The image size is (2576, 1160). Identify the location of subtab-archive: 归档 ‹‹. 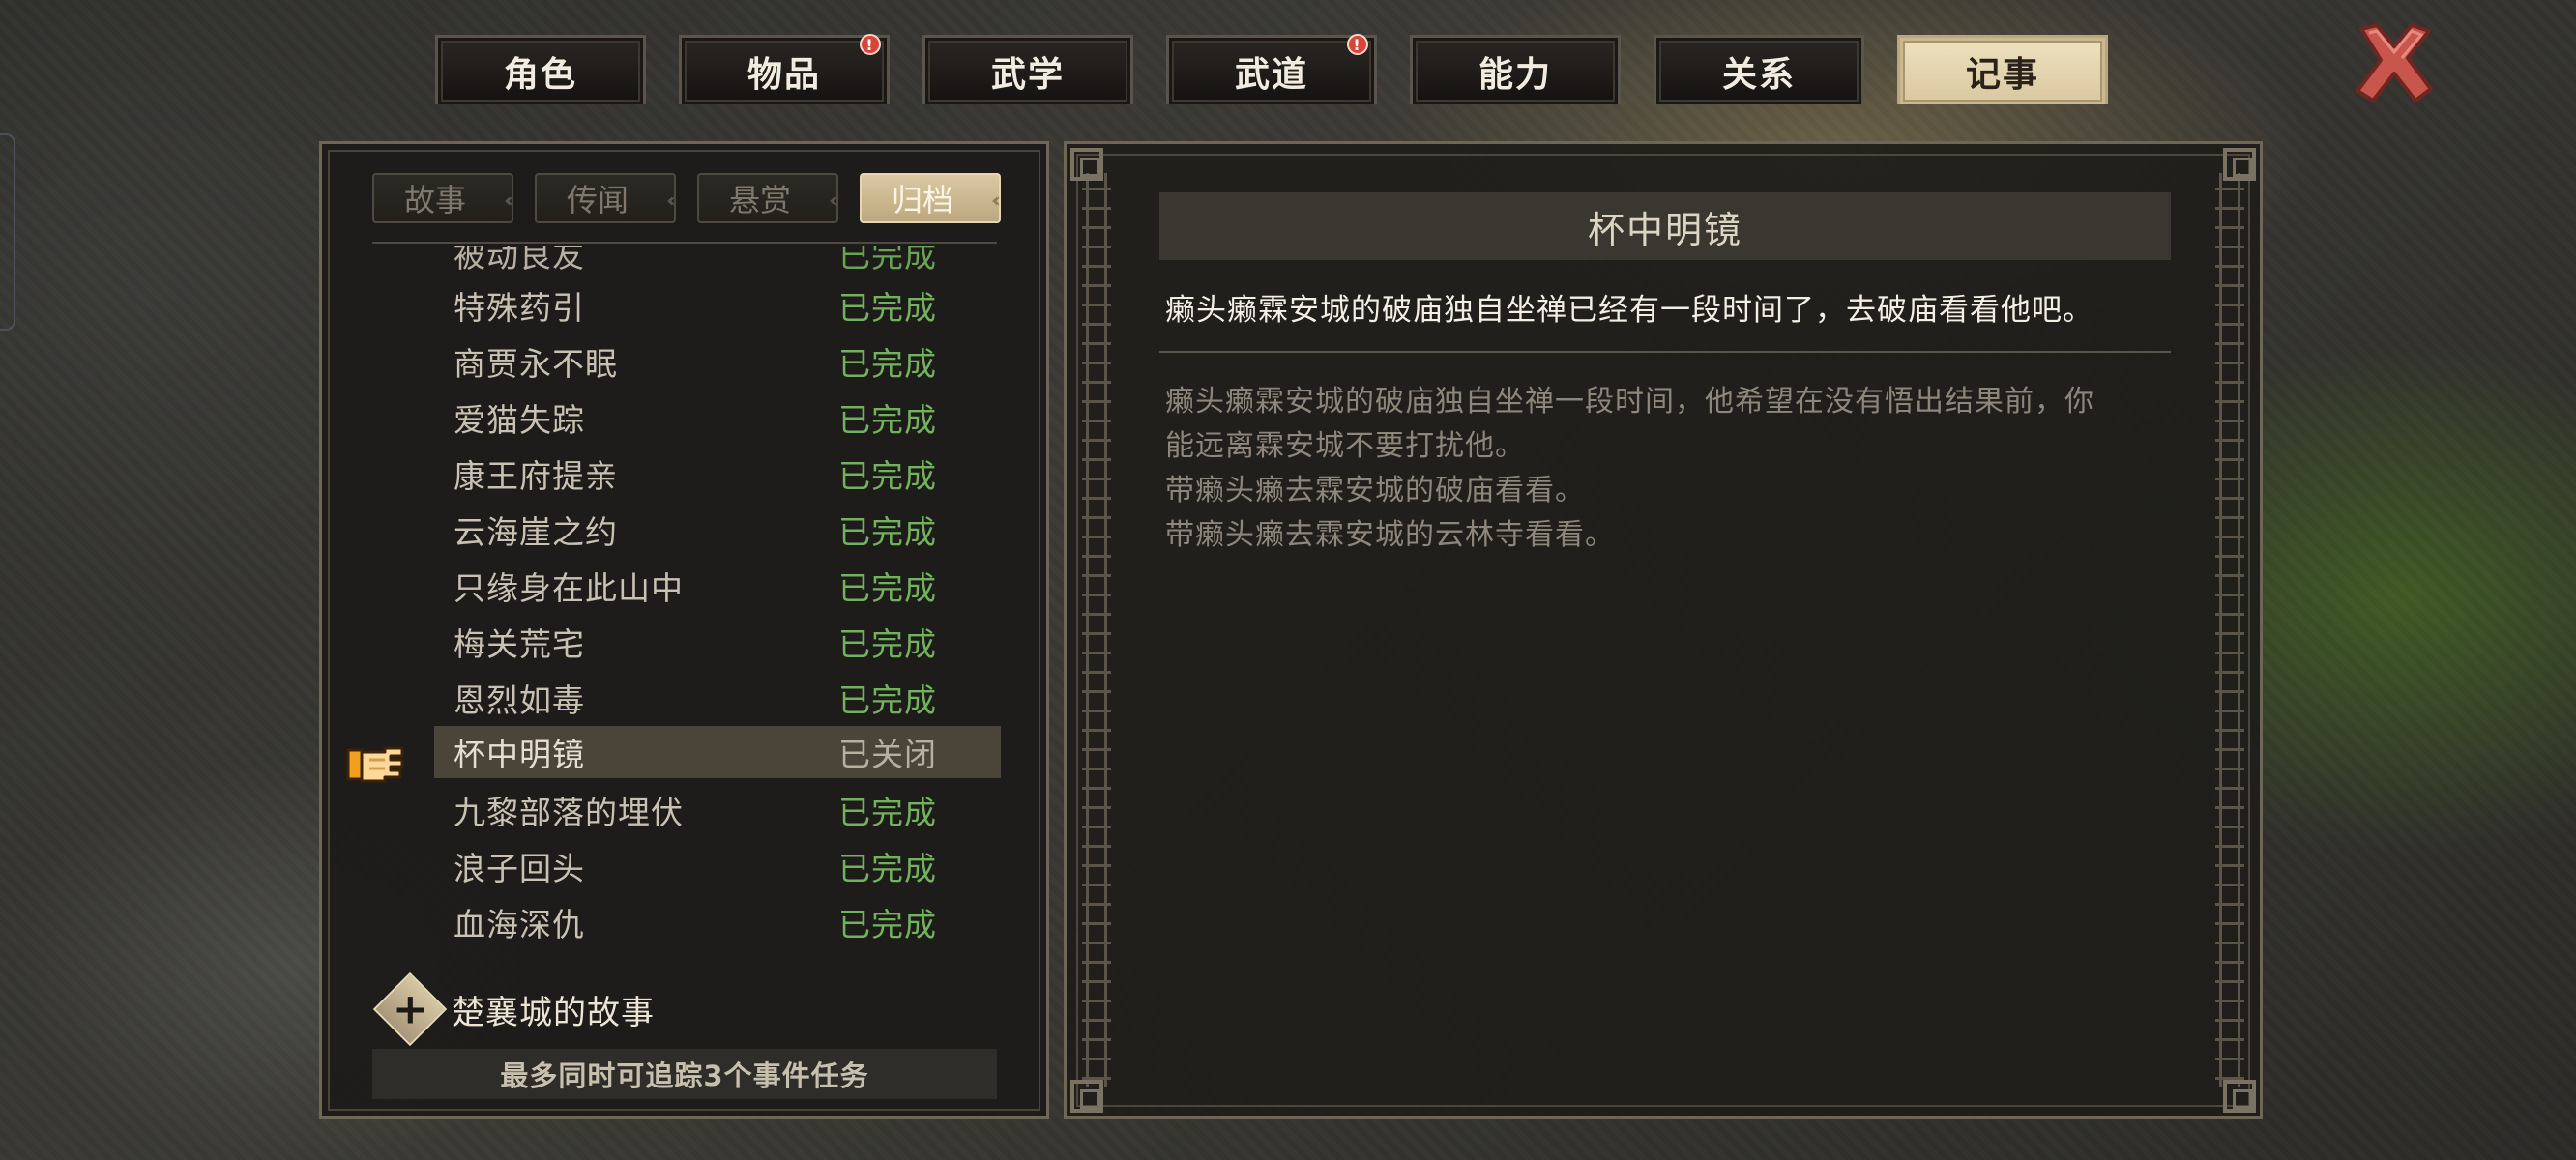
(930, 198).